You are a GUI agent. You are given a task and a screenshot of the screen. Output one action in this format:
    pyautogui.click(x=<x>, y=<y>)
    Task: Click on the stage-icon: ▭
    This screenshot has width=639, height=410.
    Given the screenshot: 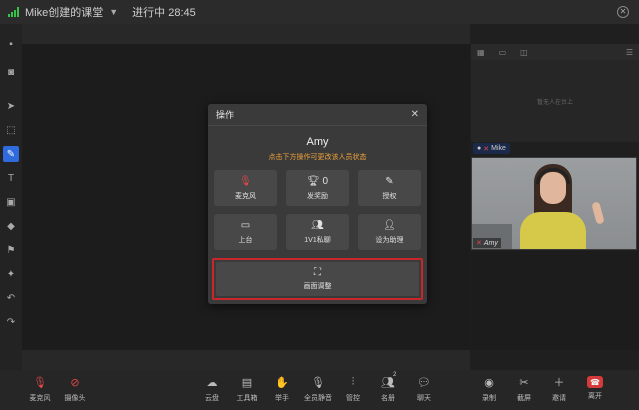 What is the action you would take?
    pyautogui.click(x=245, y=225)
    